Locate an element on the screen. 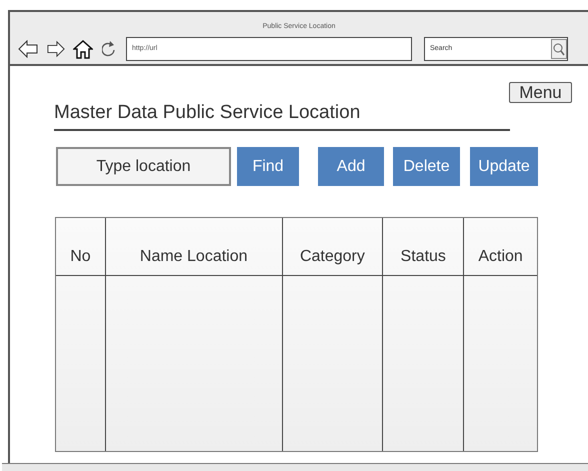 Image resolution: width=588 pixels, height=471 pixels. action-button: Update is located at coordinates (504, 166).